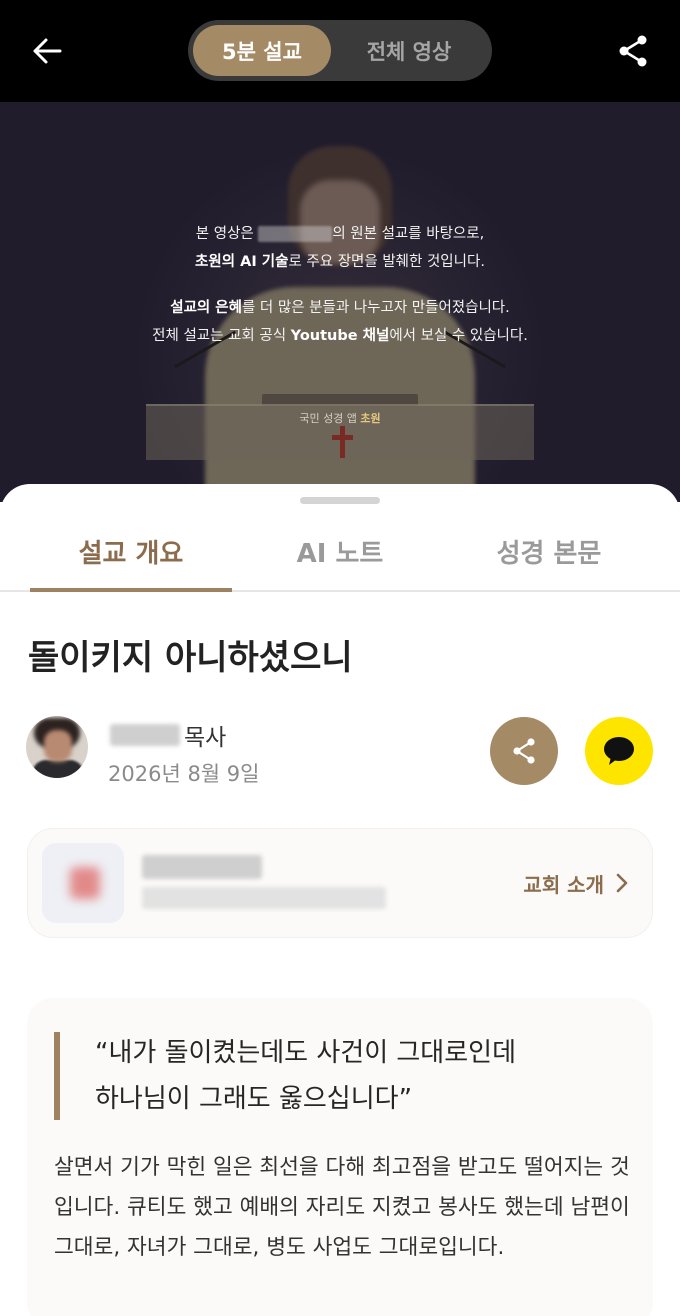 The image size is (680, 1316). What do you see at coordinates (340, 336) in the screenshot?
I see `notice-line-4: 전체 설교는 교회 공식 Youtube 채널에서 보실 수 있습니다.` at bounding box center [340, 336].